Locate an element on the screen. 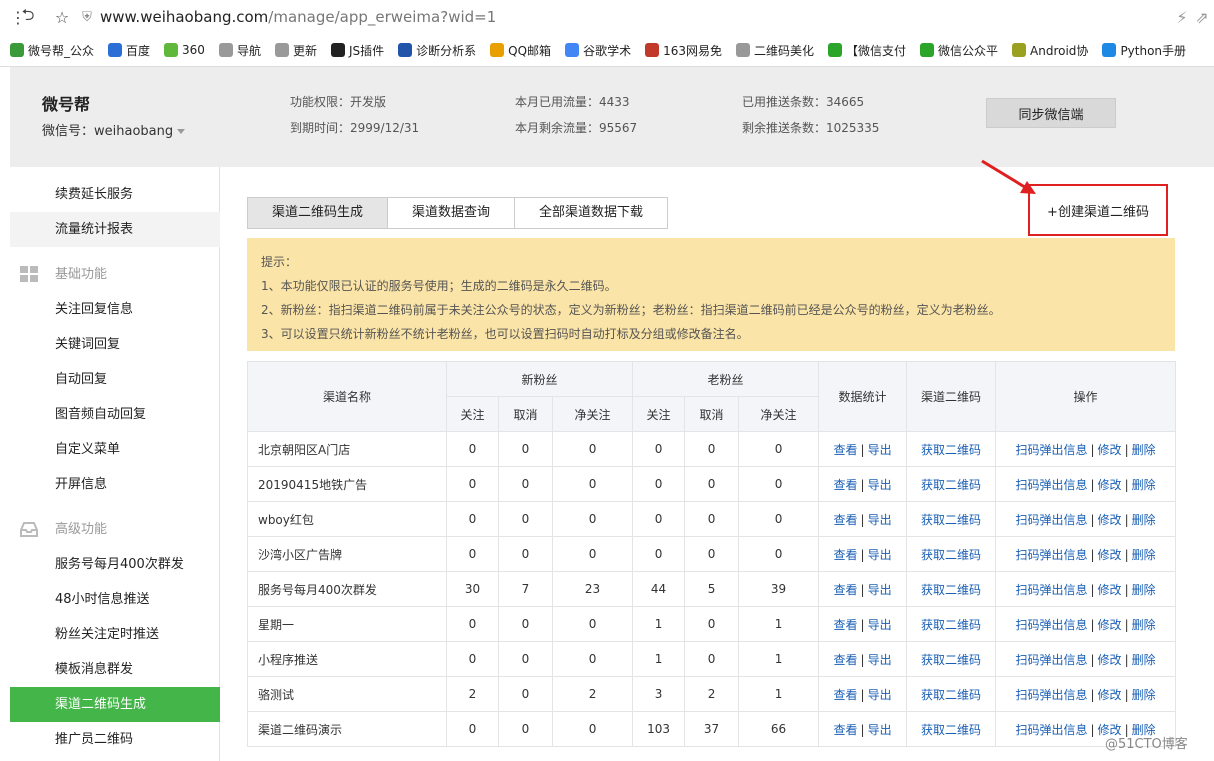 This screenshot has height=761, width=1214. sidebar-item-custom-menu: 自定义菜单 is located at coordinates (115, 449).